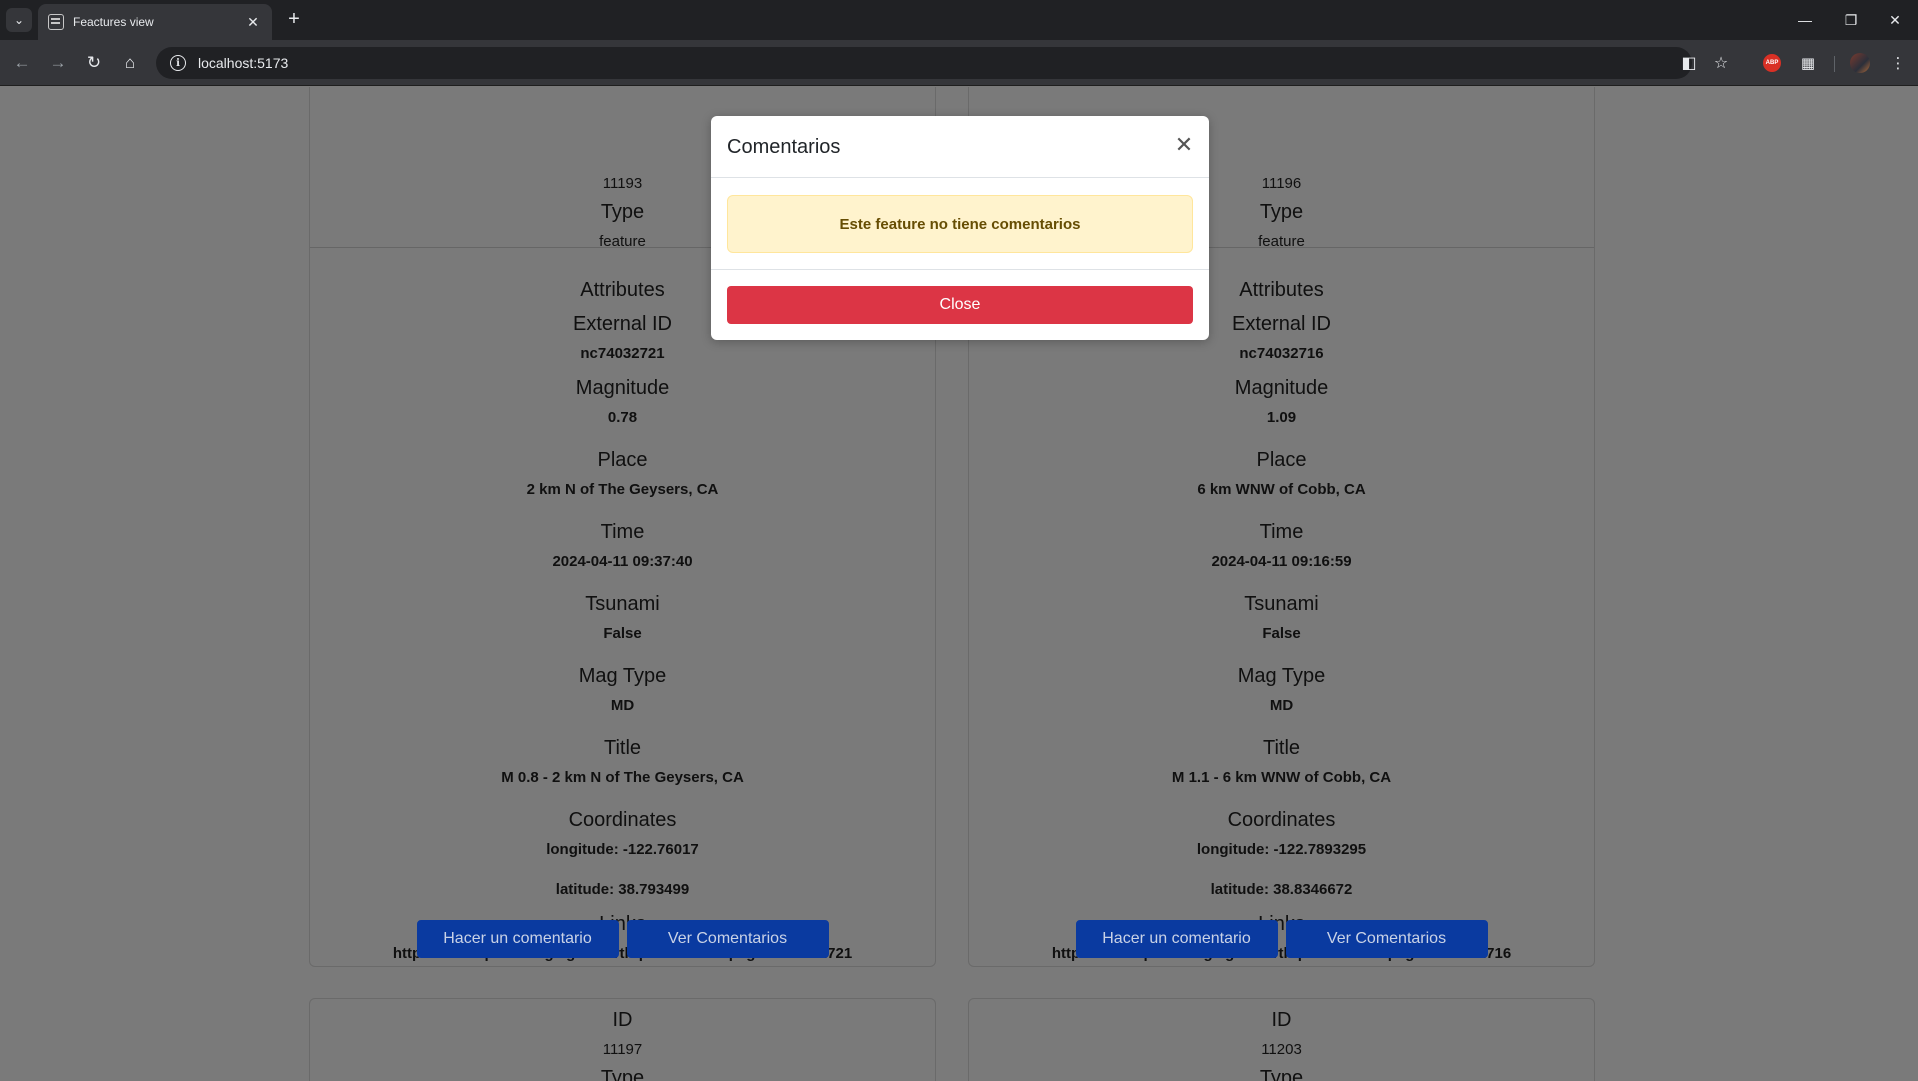 The height and width of the screenshot is (1081, 1918). Describe the element at coordinates (19, 20) in the screenshot. I see `tab-search-chevron-icon: ⌄` at that location.